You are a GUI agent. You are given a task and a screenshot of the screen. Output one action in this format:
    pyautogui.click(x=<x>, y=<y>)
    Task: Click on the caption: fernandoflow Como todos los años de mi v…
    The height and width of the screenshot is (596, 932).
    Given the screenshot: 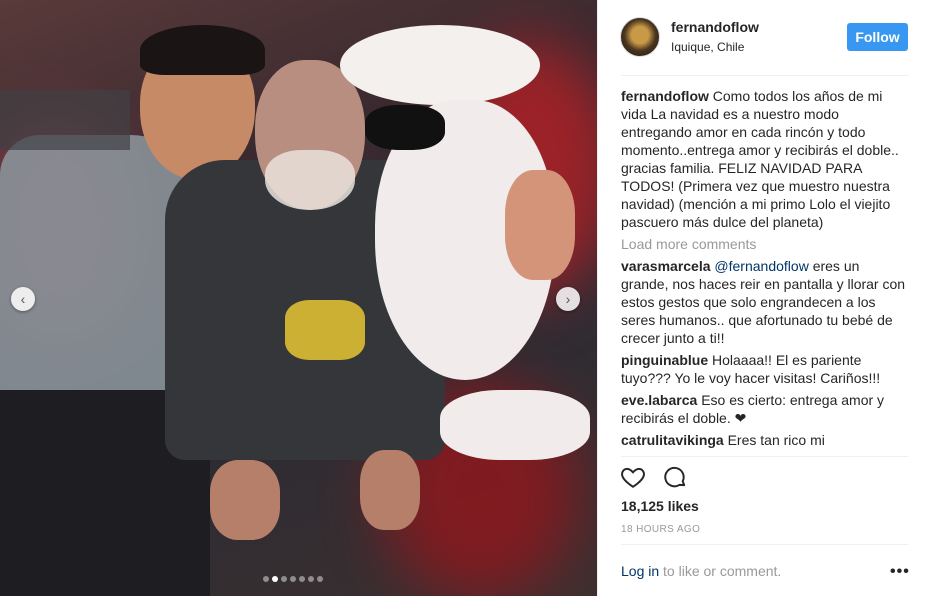 What is the action you would take?
    pyautogui.click(x=765, y=159)
    